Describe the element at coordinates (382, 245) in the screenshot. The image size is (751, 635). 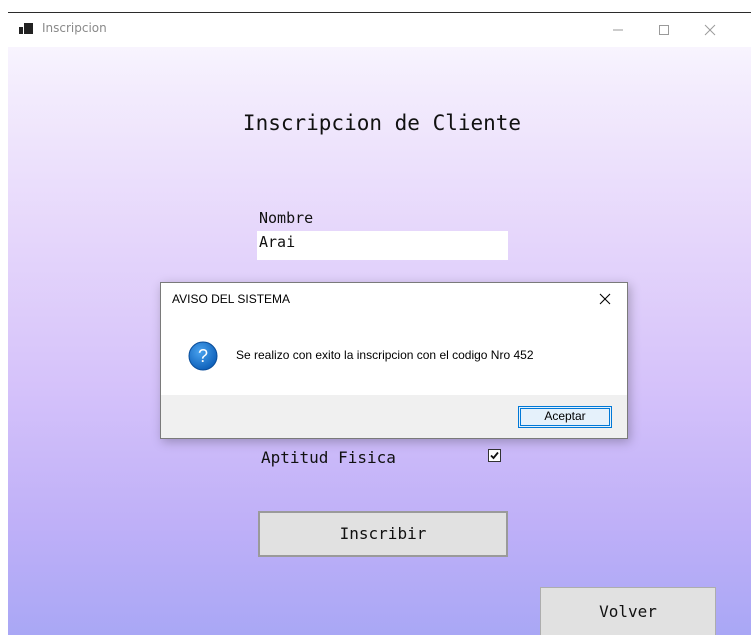
I see `nombre-input: Arai` at that location.